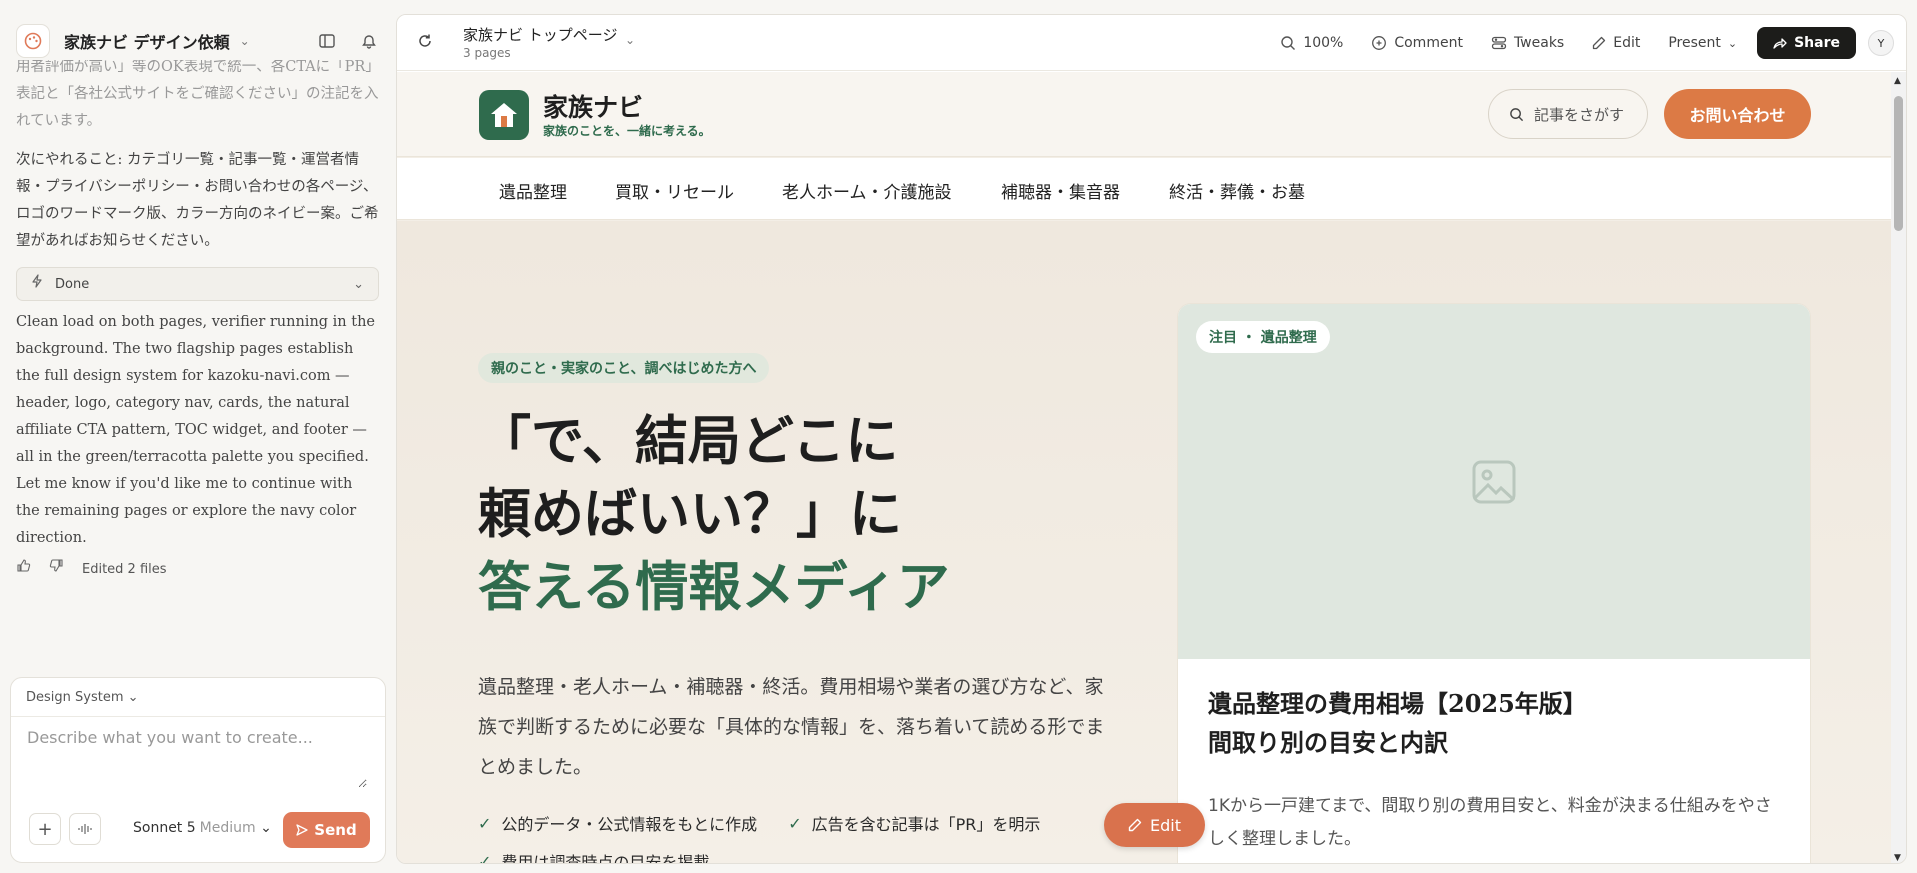  I want to click on check-item: ✓ 広告を含む記事は「PR」を明示, so click(914, 824).